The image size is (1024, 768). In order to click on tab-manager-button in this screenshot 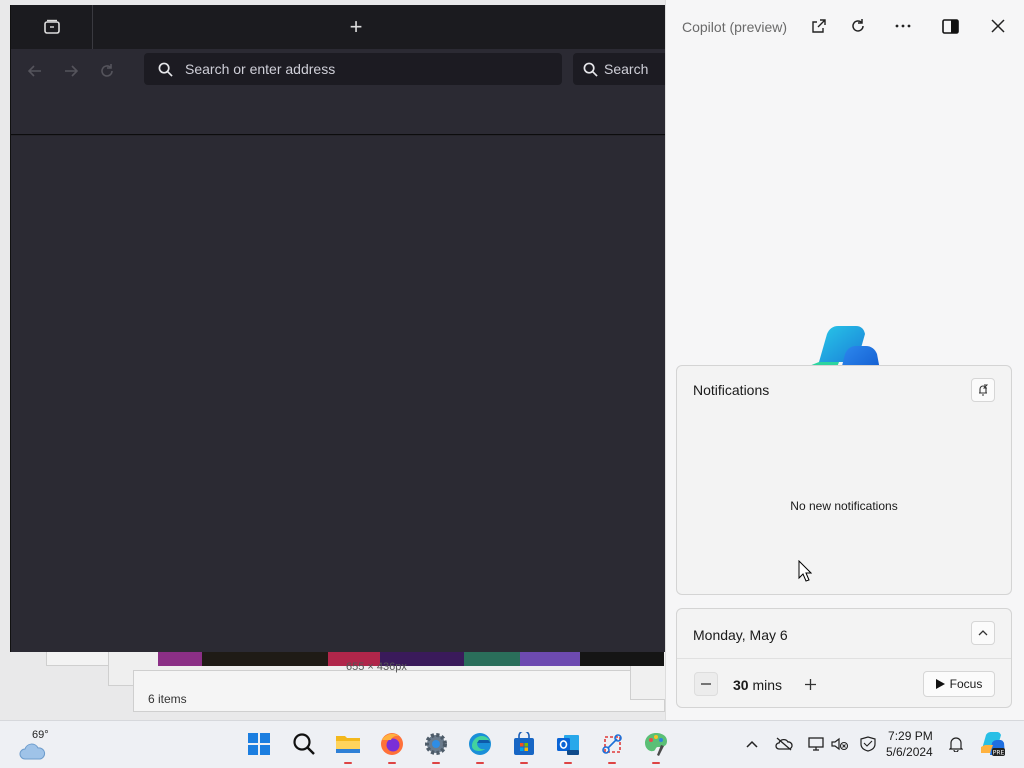, I will do `click(52, 27)`.